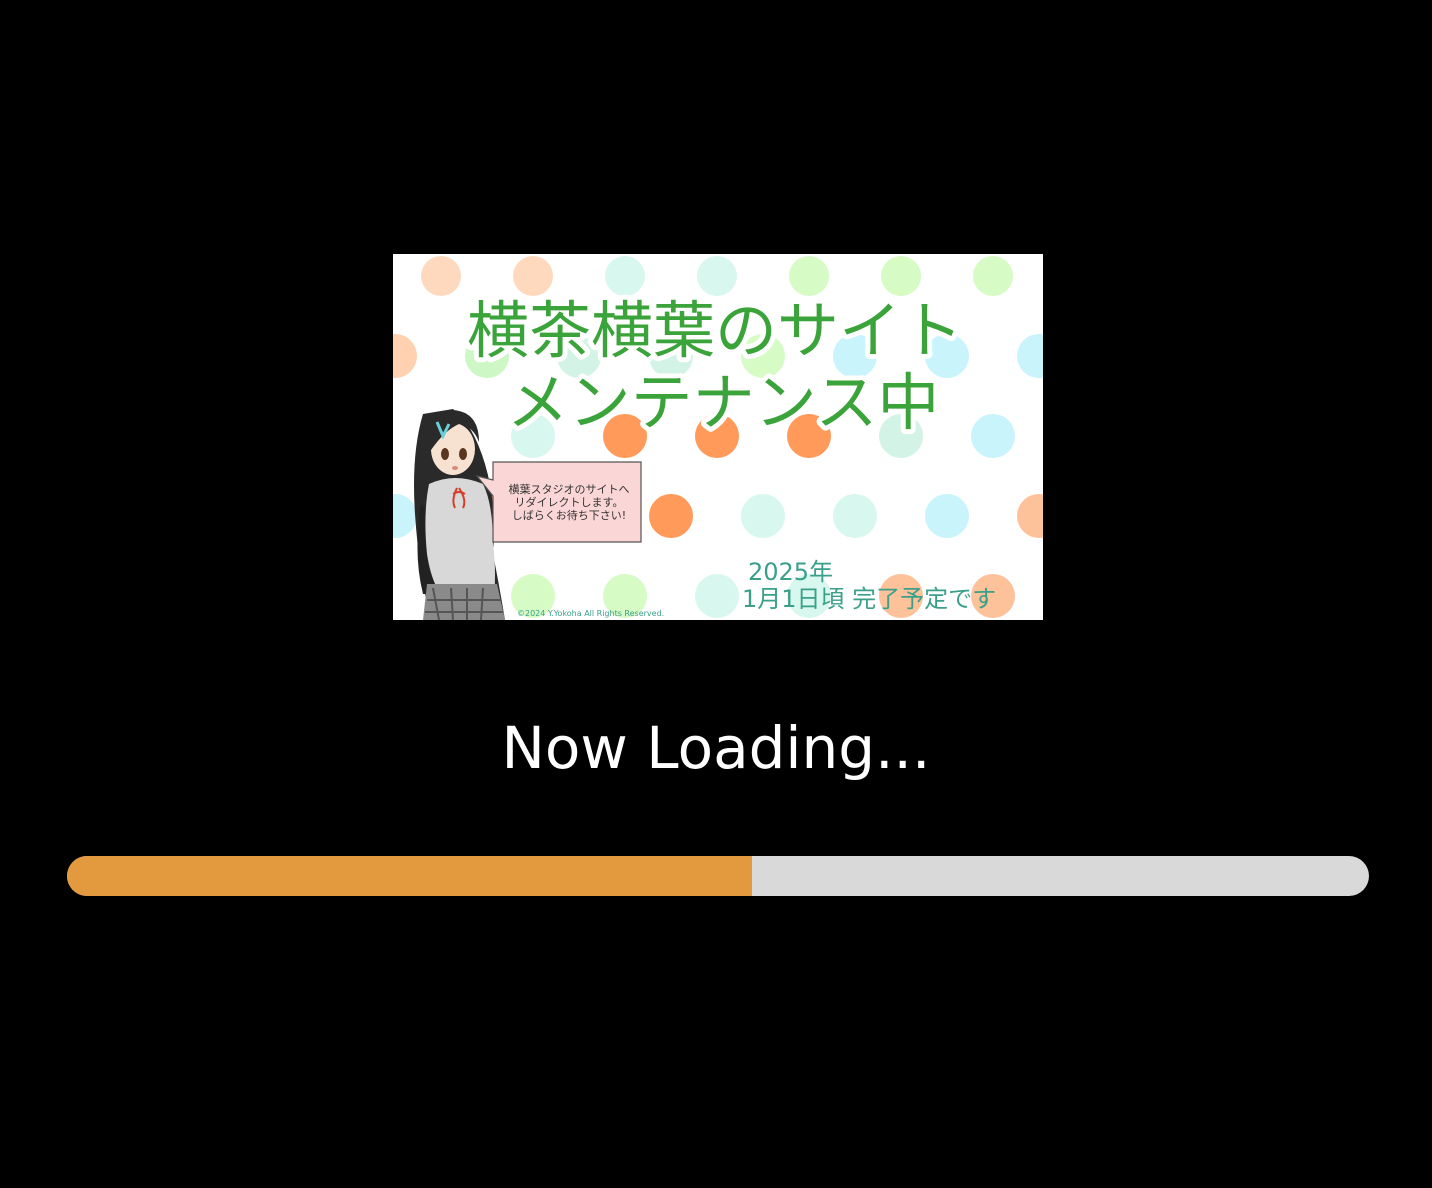 Image resolution: width=1432 pixels, height=1188 pixels. Describe the element at coordinates (723, 402) in the screenshot. I see `banner-title-line-2: メンテナンス中` at that location.